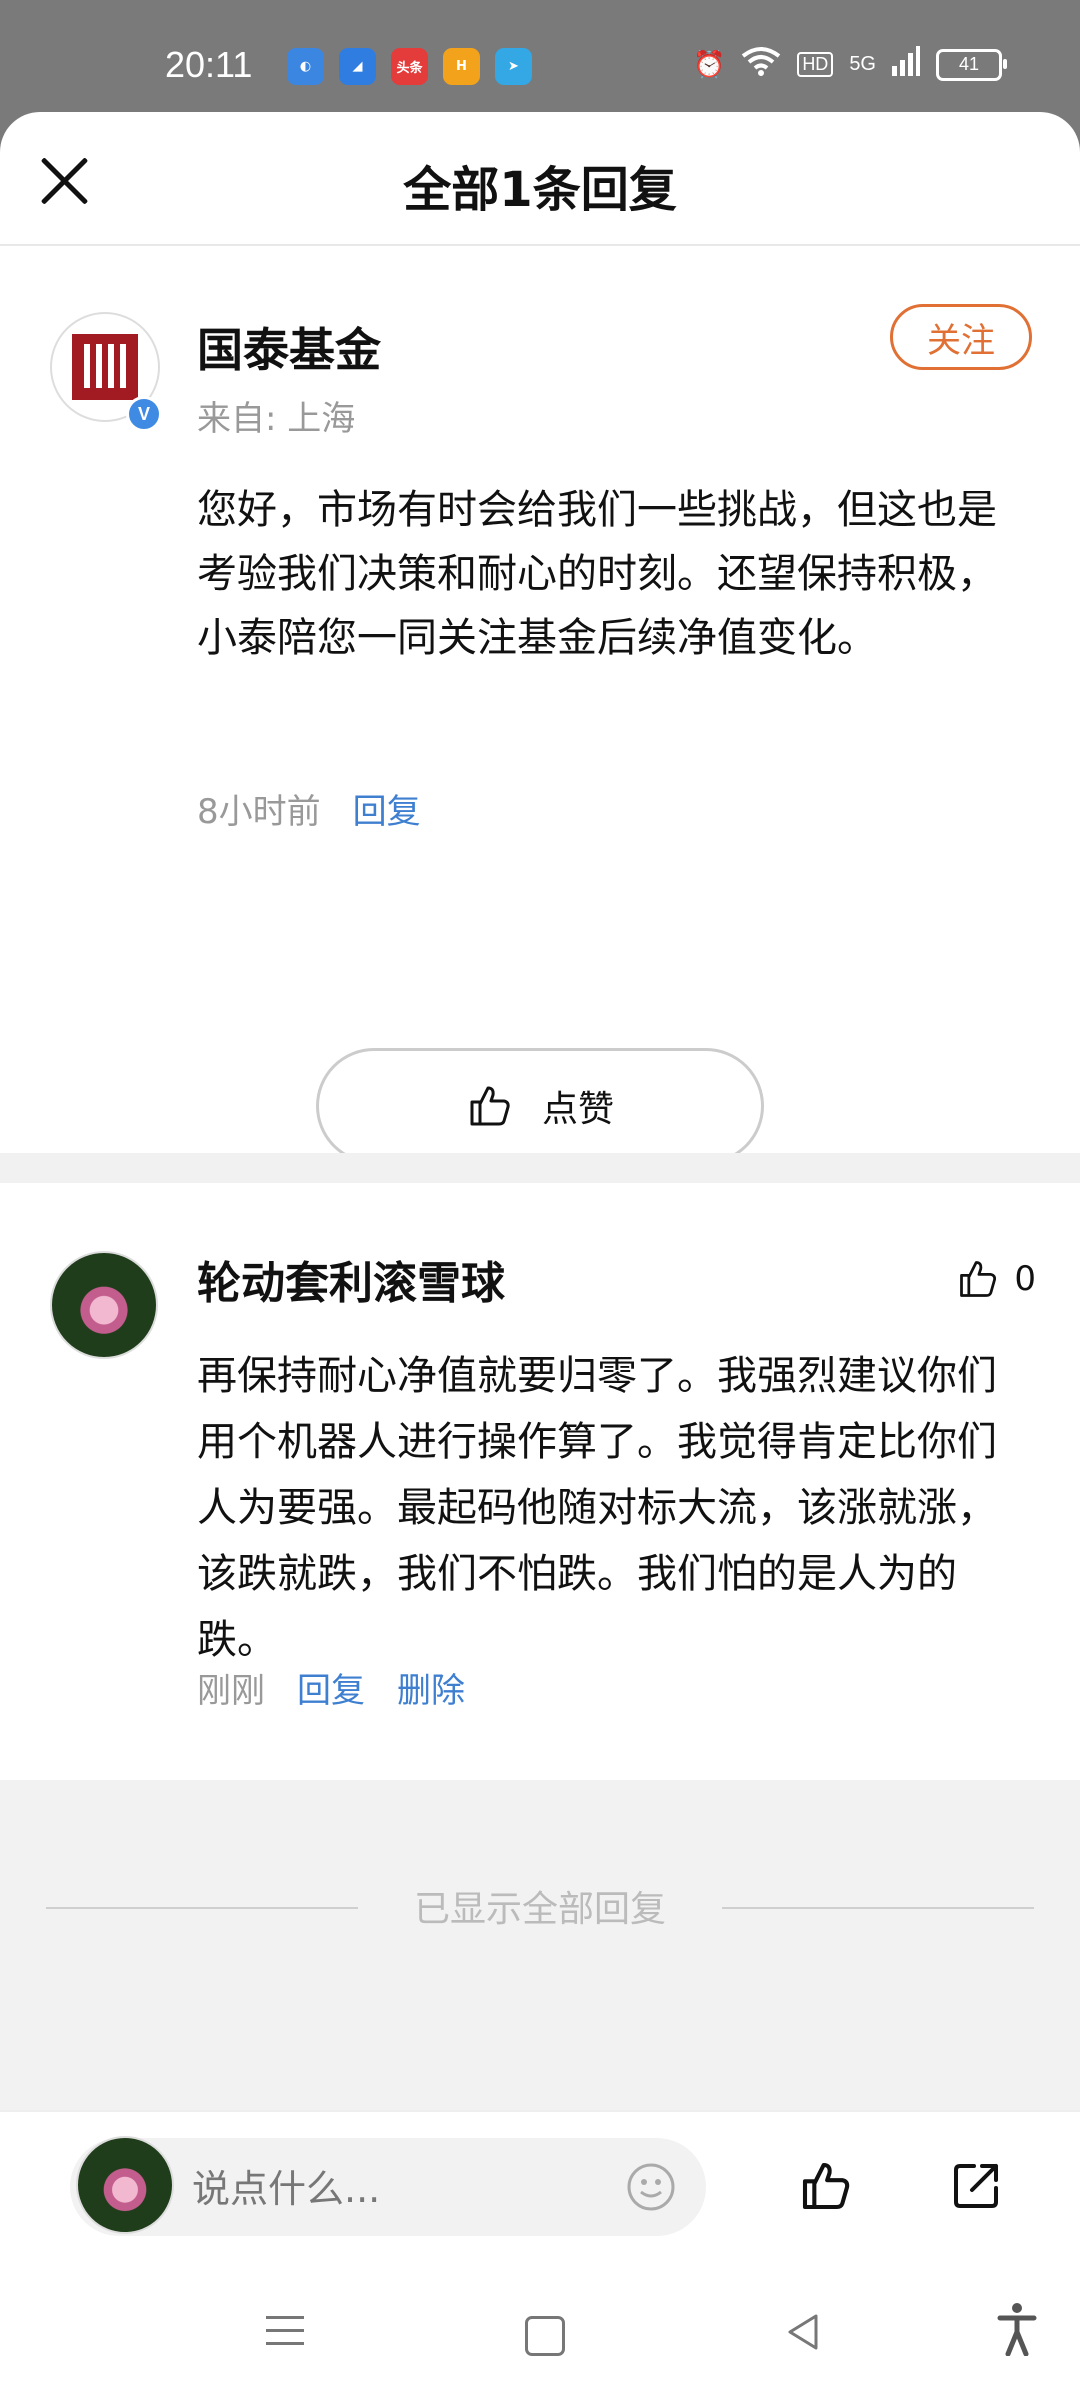 Image resolution: width=1080 pixels, height=2400 pixels. Describe the element at coordinates (761, 64) in the screenshot. I see `wifi-icon` at that location.